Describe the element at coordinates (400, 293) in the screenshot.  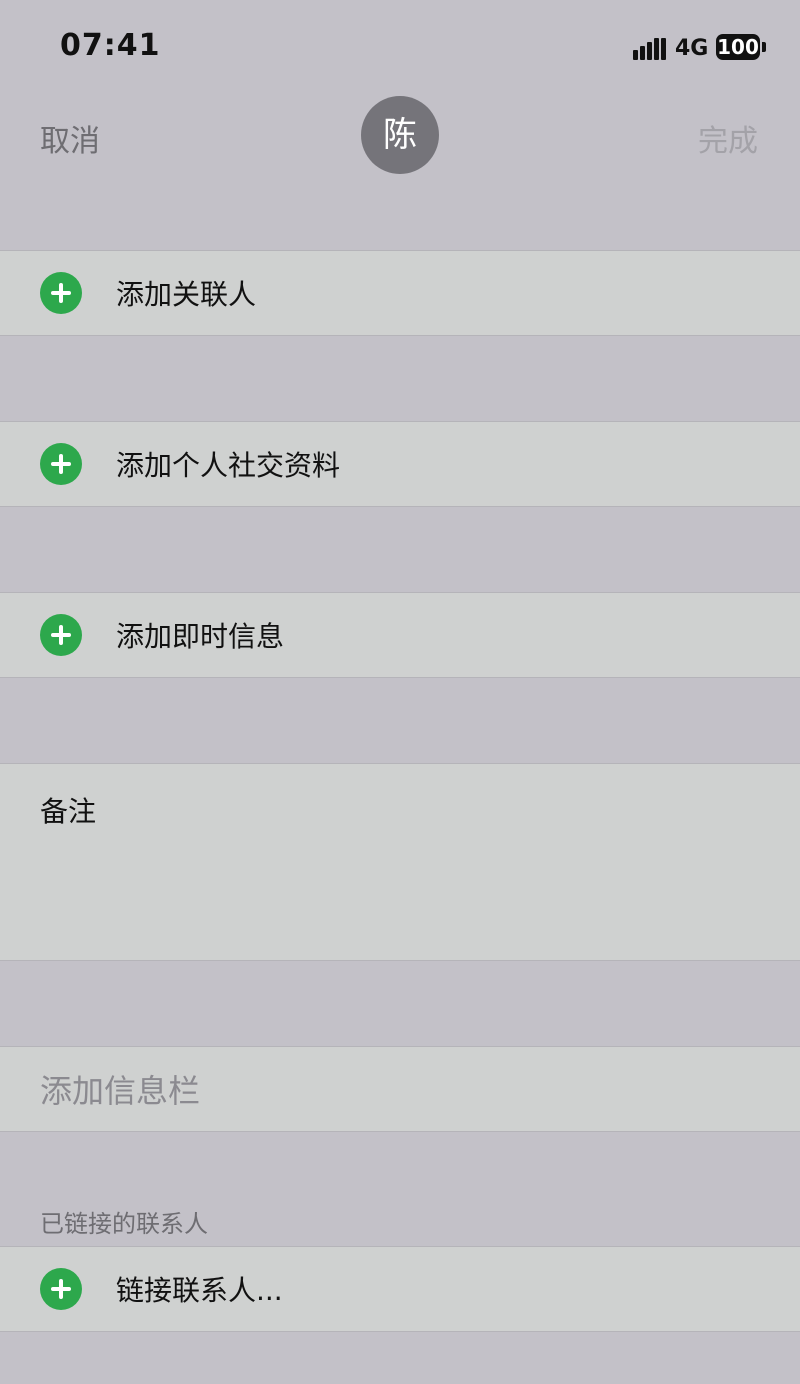
I see `add-related-row: 添加关联人` at that location.